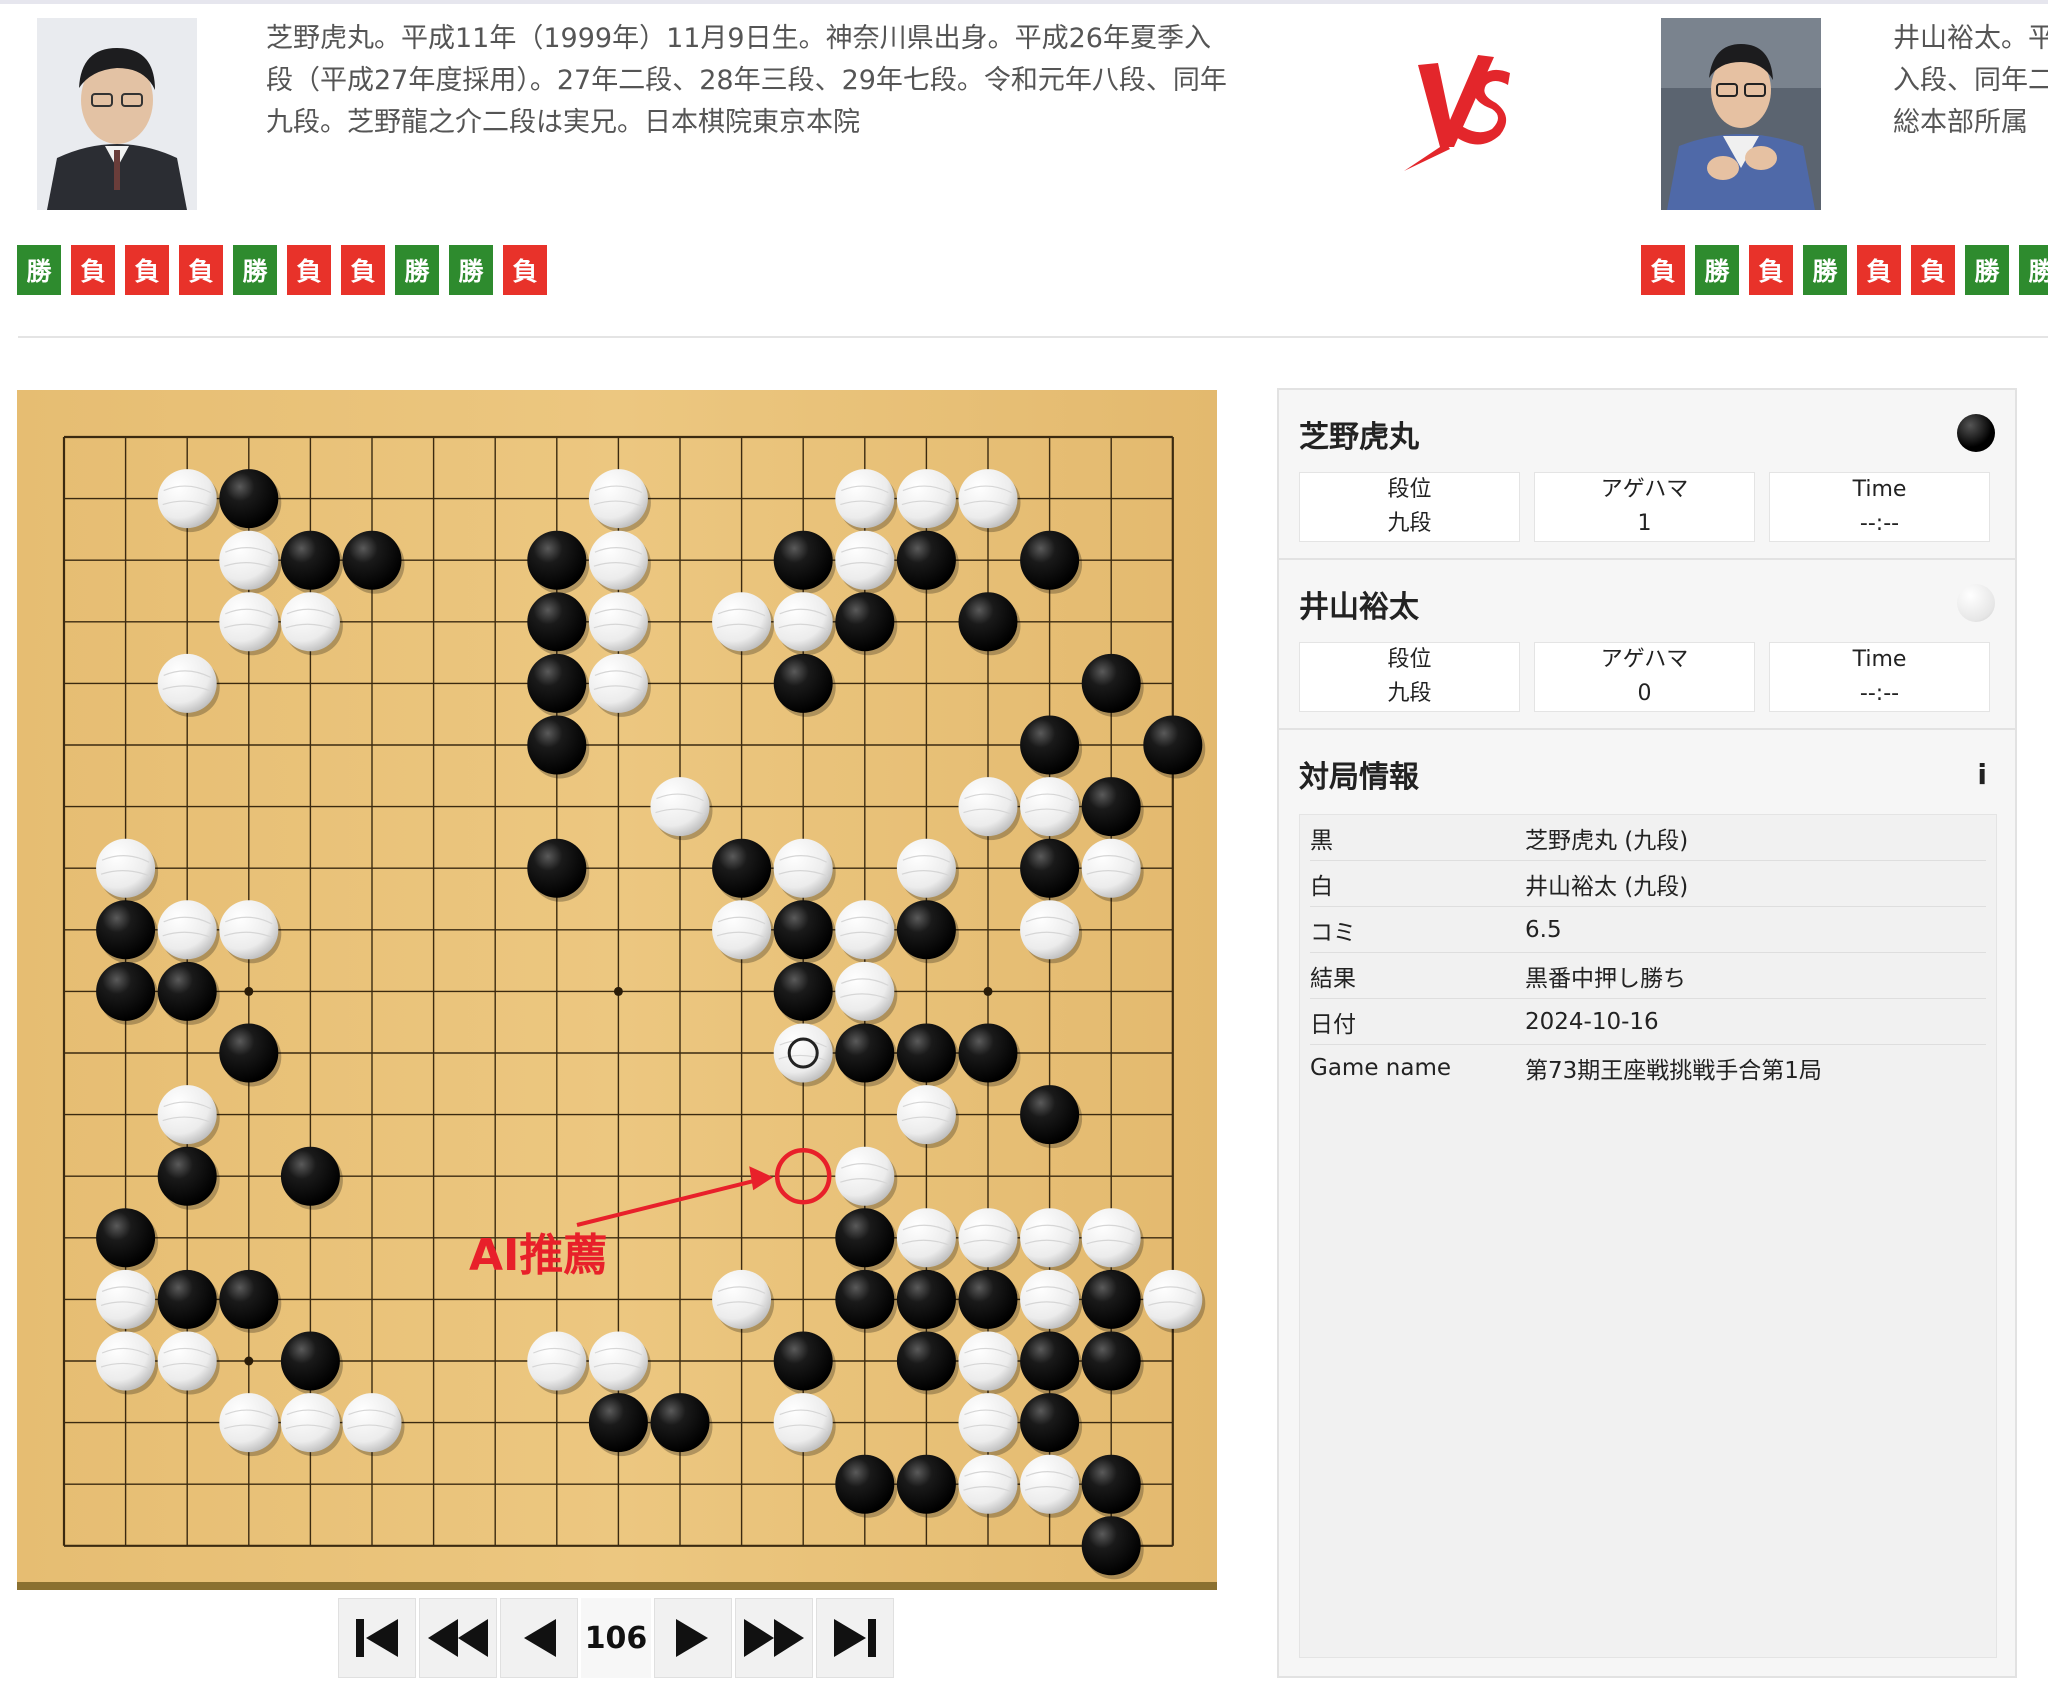 This screenshot has height=1698, width=2048. What do you see at coordinates (377, 1638) in the screenshot?
I see `first-move-button` at bounding box center [377, 1638].